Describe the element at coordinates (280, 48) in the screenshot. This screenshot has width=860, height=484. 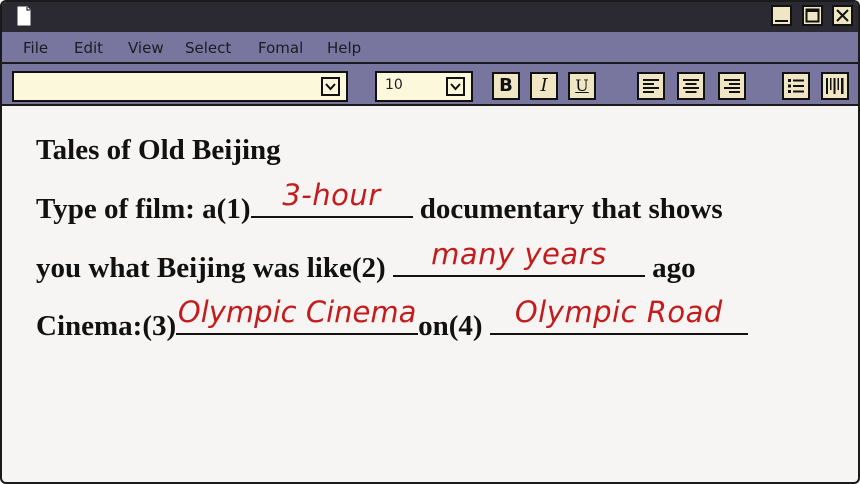
I see `menu-fomal: Fomal` at that location.